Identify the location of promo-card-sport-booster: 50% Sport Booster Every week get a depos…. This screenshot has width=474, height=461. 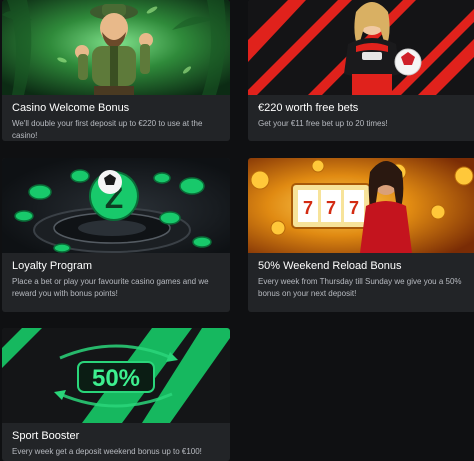
(116, 394).